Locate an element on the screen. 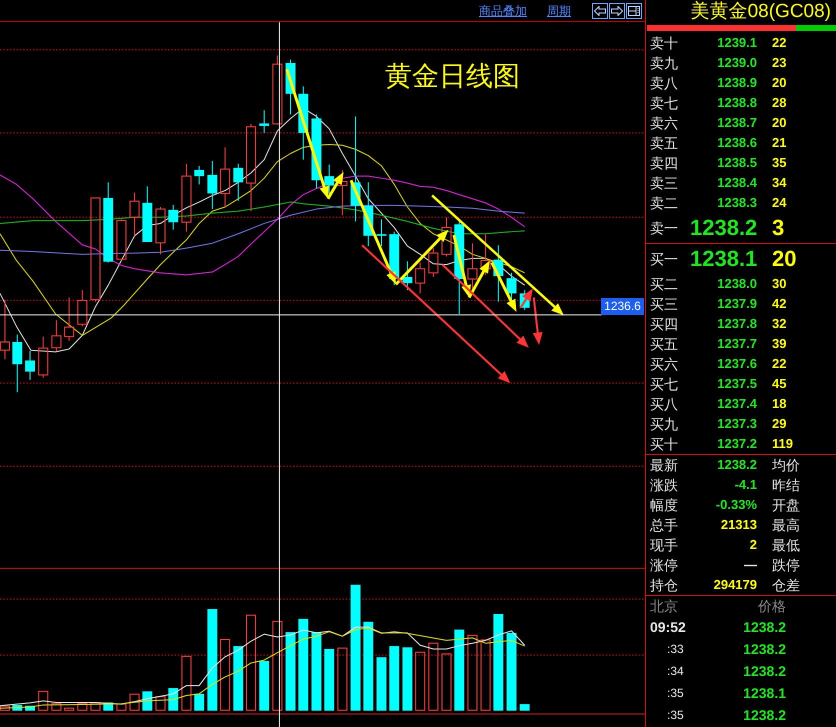 The width and height of the screenshot is (836, 727). stat-label: 开盘 is located at coordinates (786, 505).